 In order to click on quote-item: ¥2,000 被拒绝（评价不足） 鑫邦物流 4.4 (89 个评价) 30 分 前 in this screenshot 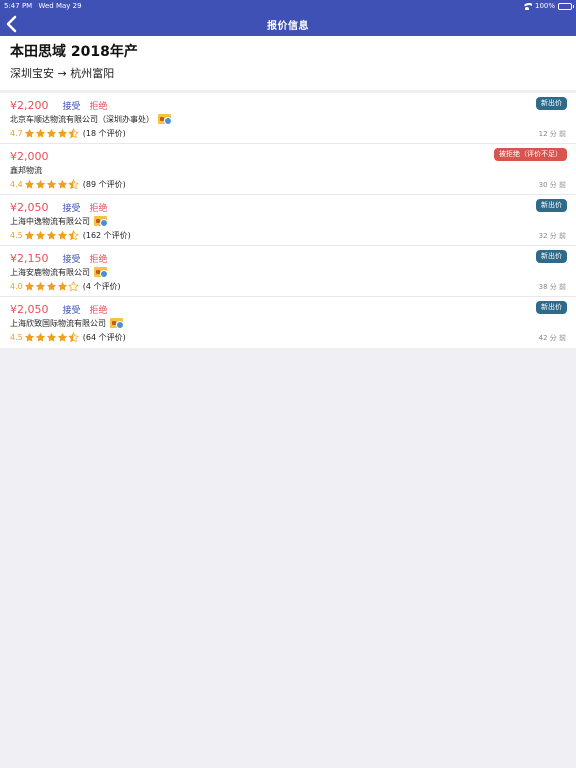, I will do `click(288, 169)`.